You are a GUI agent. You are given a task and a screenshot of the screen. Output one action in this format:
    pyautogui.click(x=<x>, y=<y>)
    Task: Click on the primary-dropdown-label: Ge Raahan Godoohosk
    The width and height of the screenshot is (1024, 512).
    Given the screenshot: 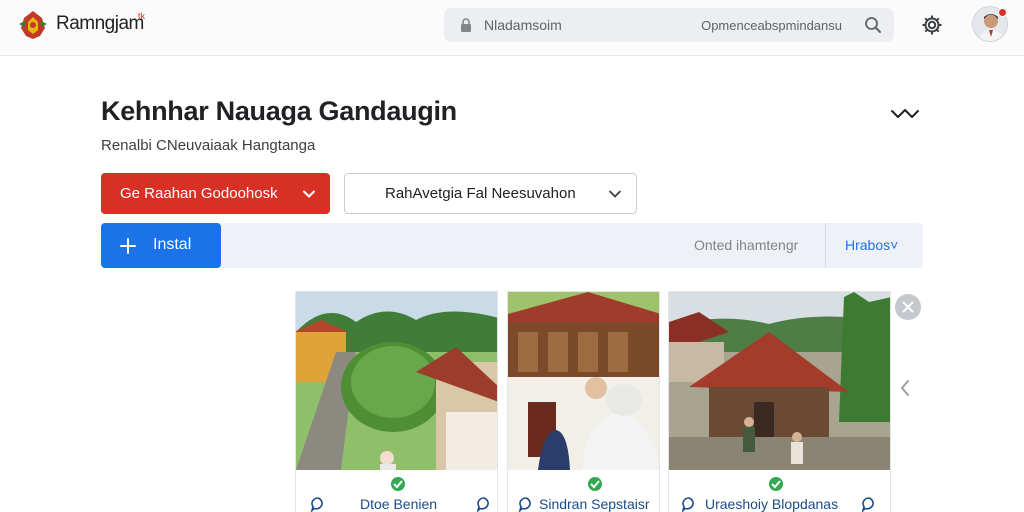 What is the action you would take?
    pyautogui.click(x=199, y=193)
    